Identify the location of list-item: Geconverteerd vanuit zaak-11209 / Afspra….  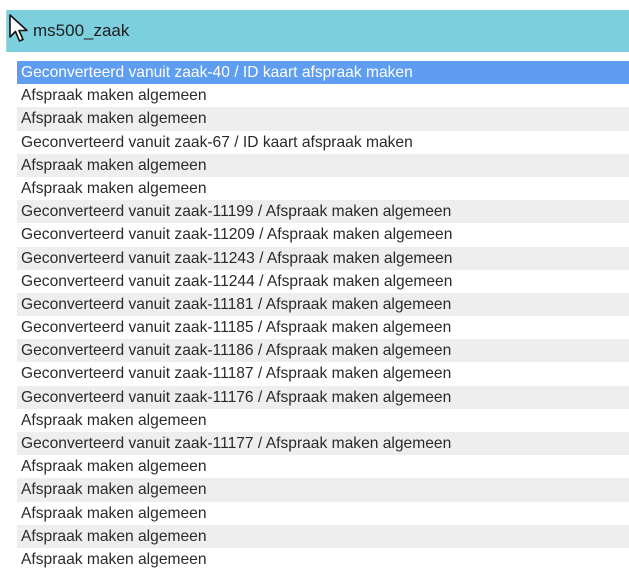
(323, 235).